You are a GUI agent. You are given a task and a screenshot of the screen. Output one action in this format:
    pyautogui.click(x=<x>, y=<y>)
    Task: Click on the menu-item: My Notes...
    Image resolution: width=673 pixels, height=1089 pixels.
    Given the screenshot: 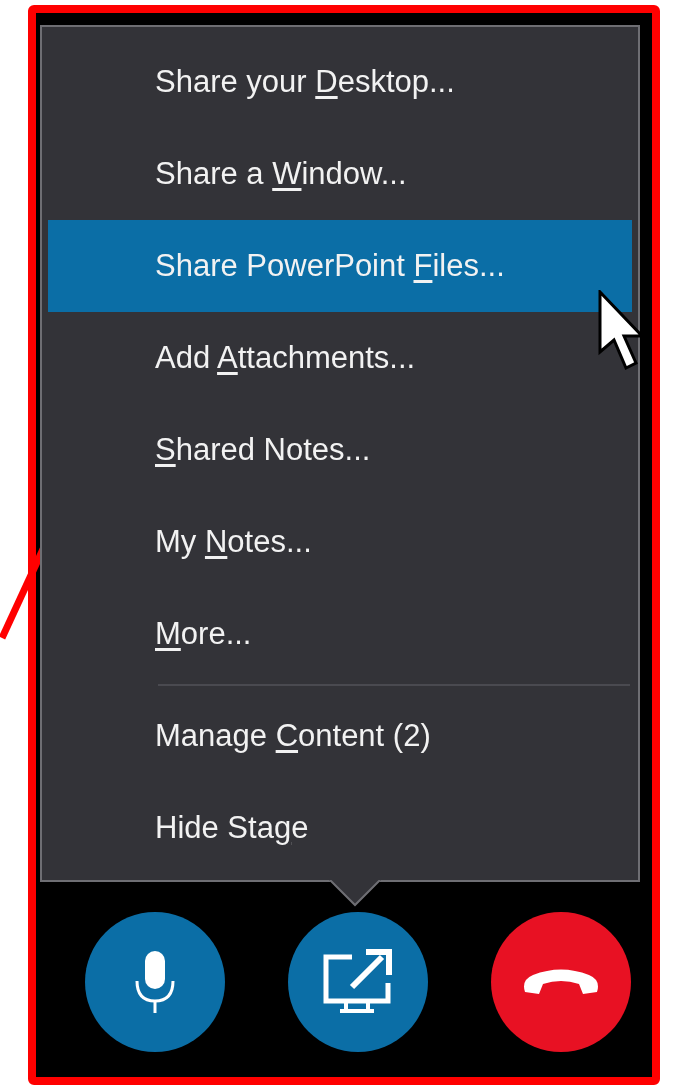 What is the action you would take?
    pyautogui.click(x=340, y=542)
    